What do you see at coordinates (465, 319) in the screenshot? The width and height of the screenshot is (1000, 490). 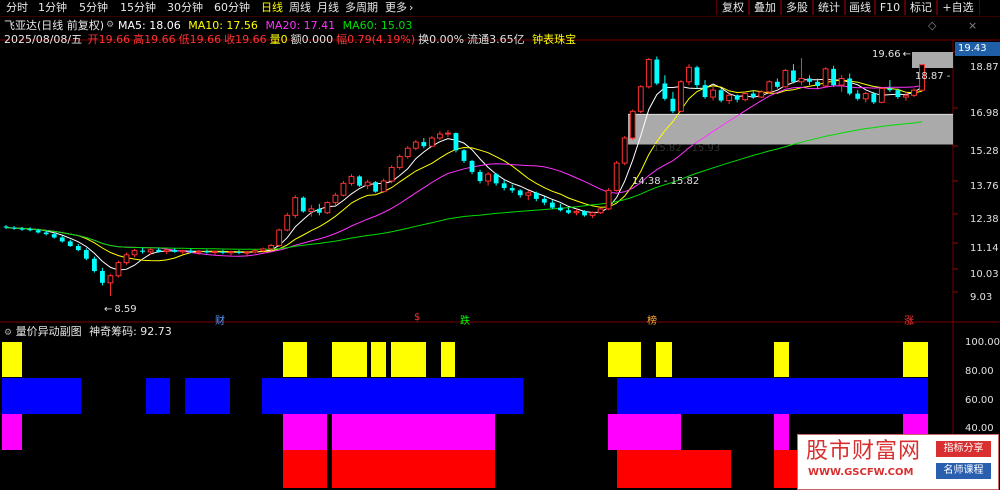 I see `event-marker-fall: 跌` at bounding box center [465, 319].